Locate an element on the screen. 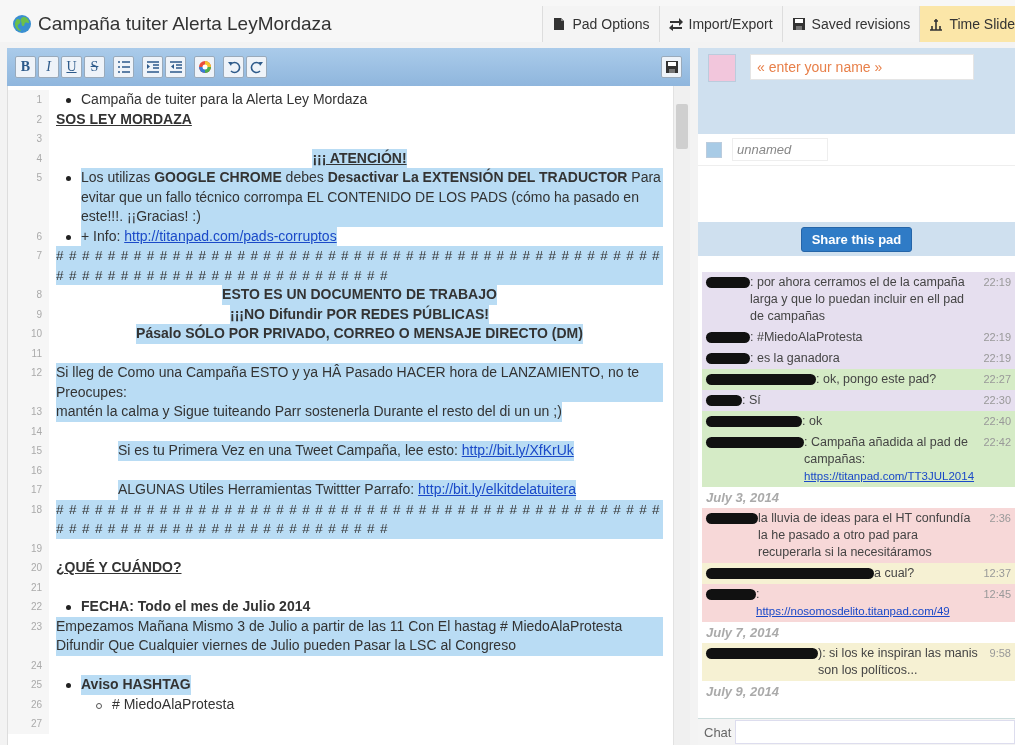  toolbar-tab: Time Slide is located at coordinates (967, 24).